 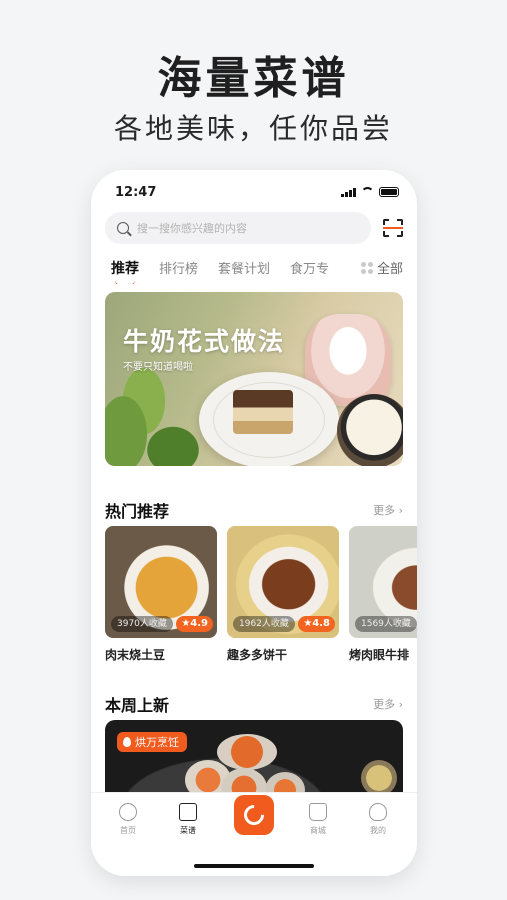 I want to click on sauce-cup-image, so click(x=379, y=778).